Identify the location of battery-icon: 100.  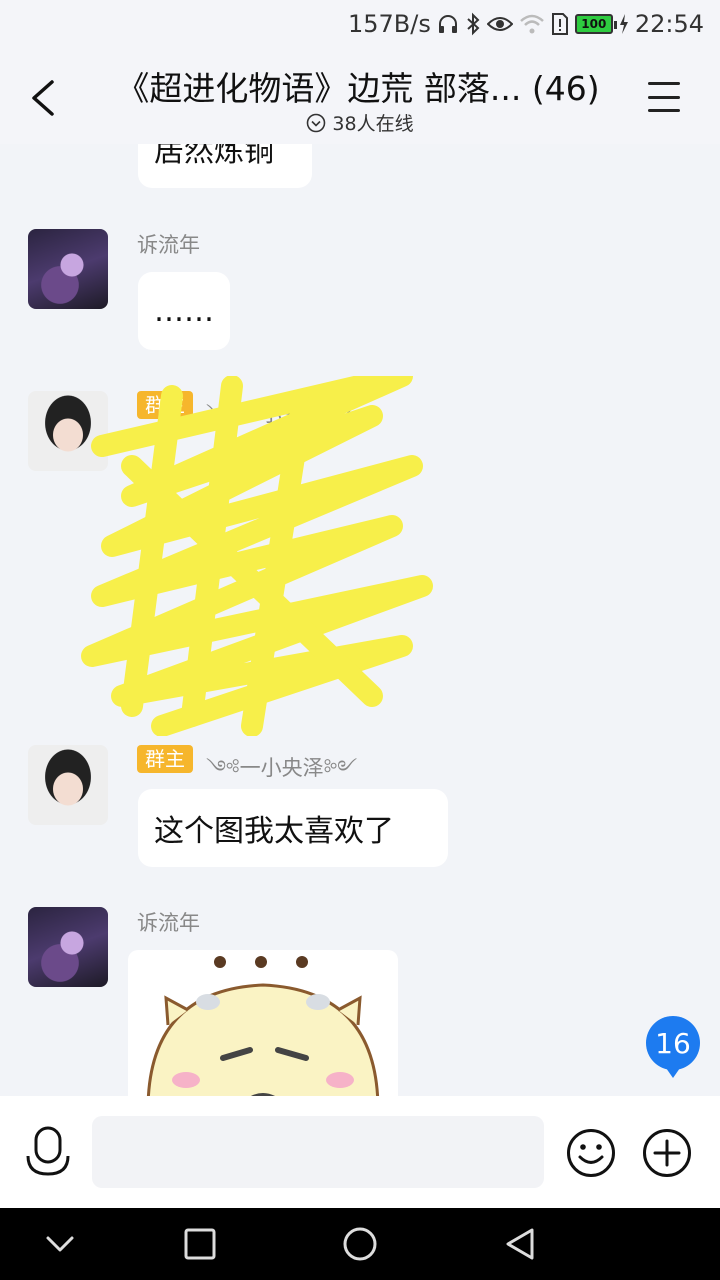
(595, 24).